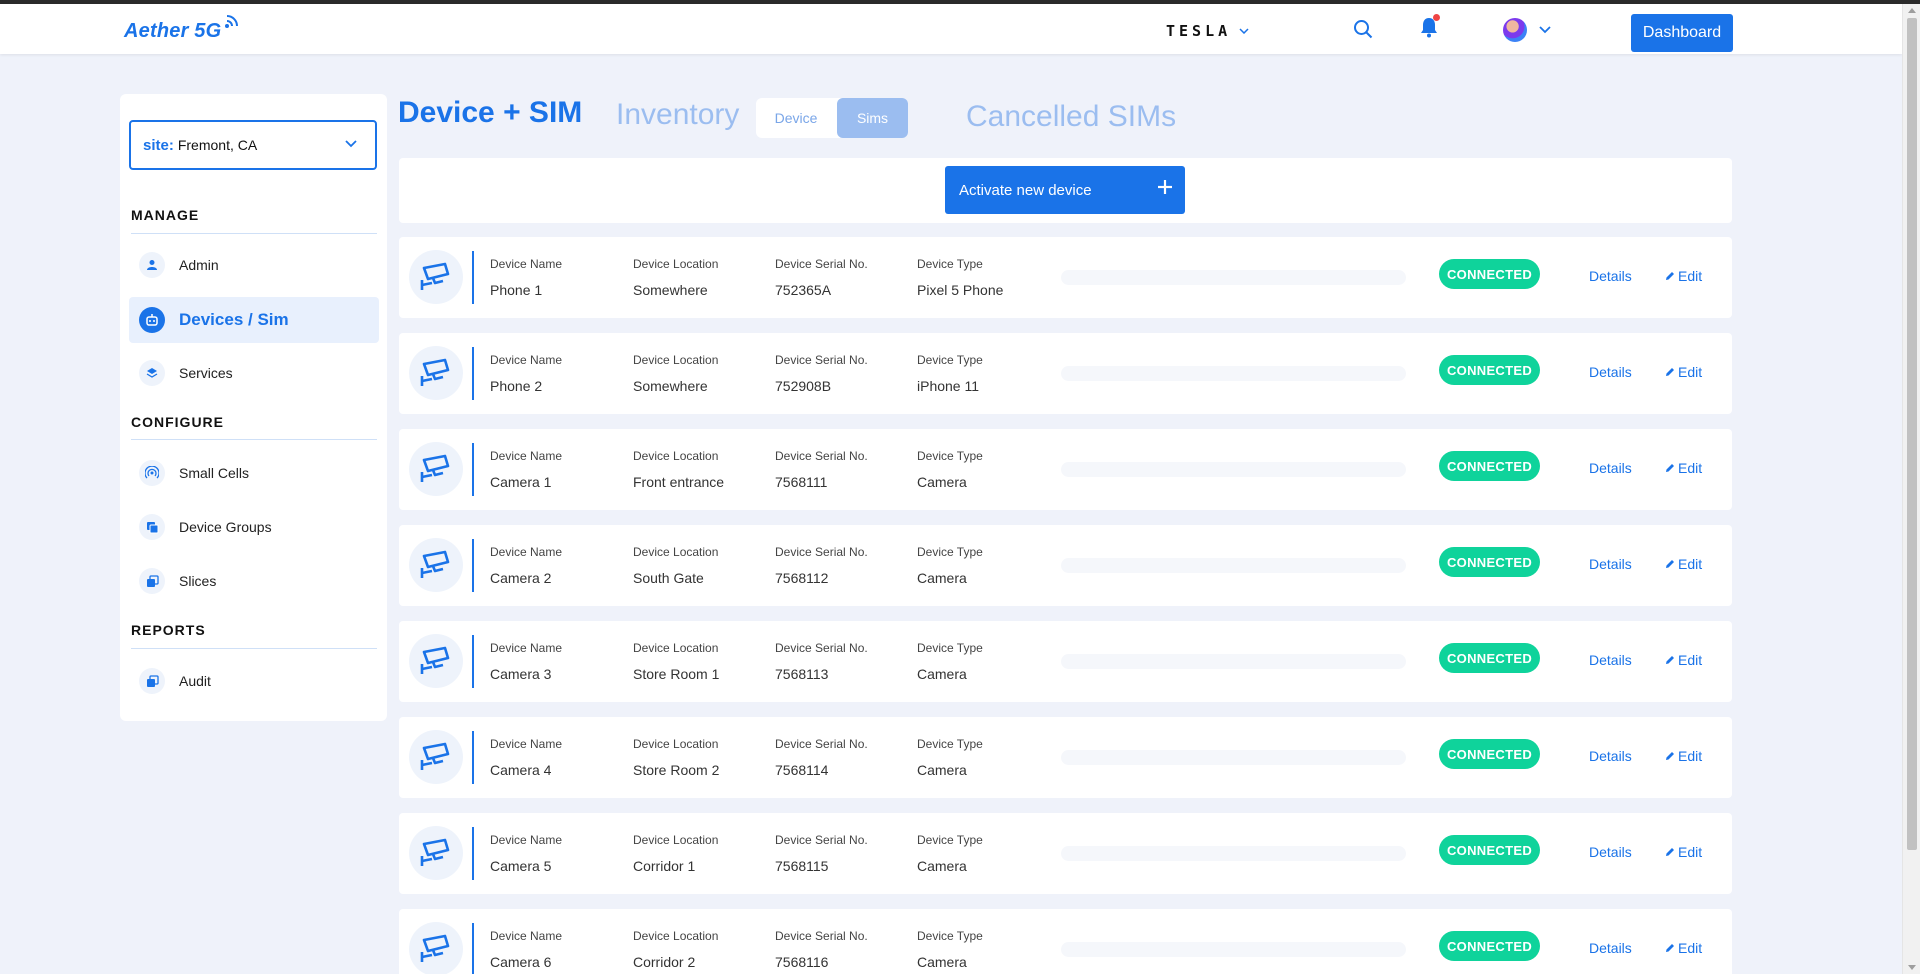  Describe the element at coordinates (1025, 190) in the screenshot. I see `activate-label: Activate new device` at that location.